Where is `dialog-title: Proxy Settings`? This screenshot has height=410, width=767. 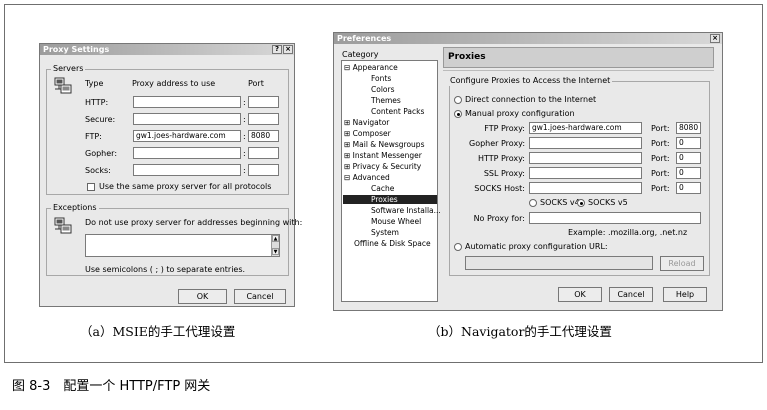 dialog-title: Proxy Settings is located at coordinates (76, 49).